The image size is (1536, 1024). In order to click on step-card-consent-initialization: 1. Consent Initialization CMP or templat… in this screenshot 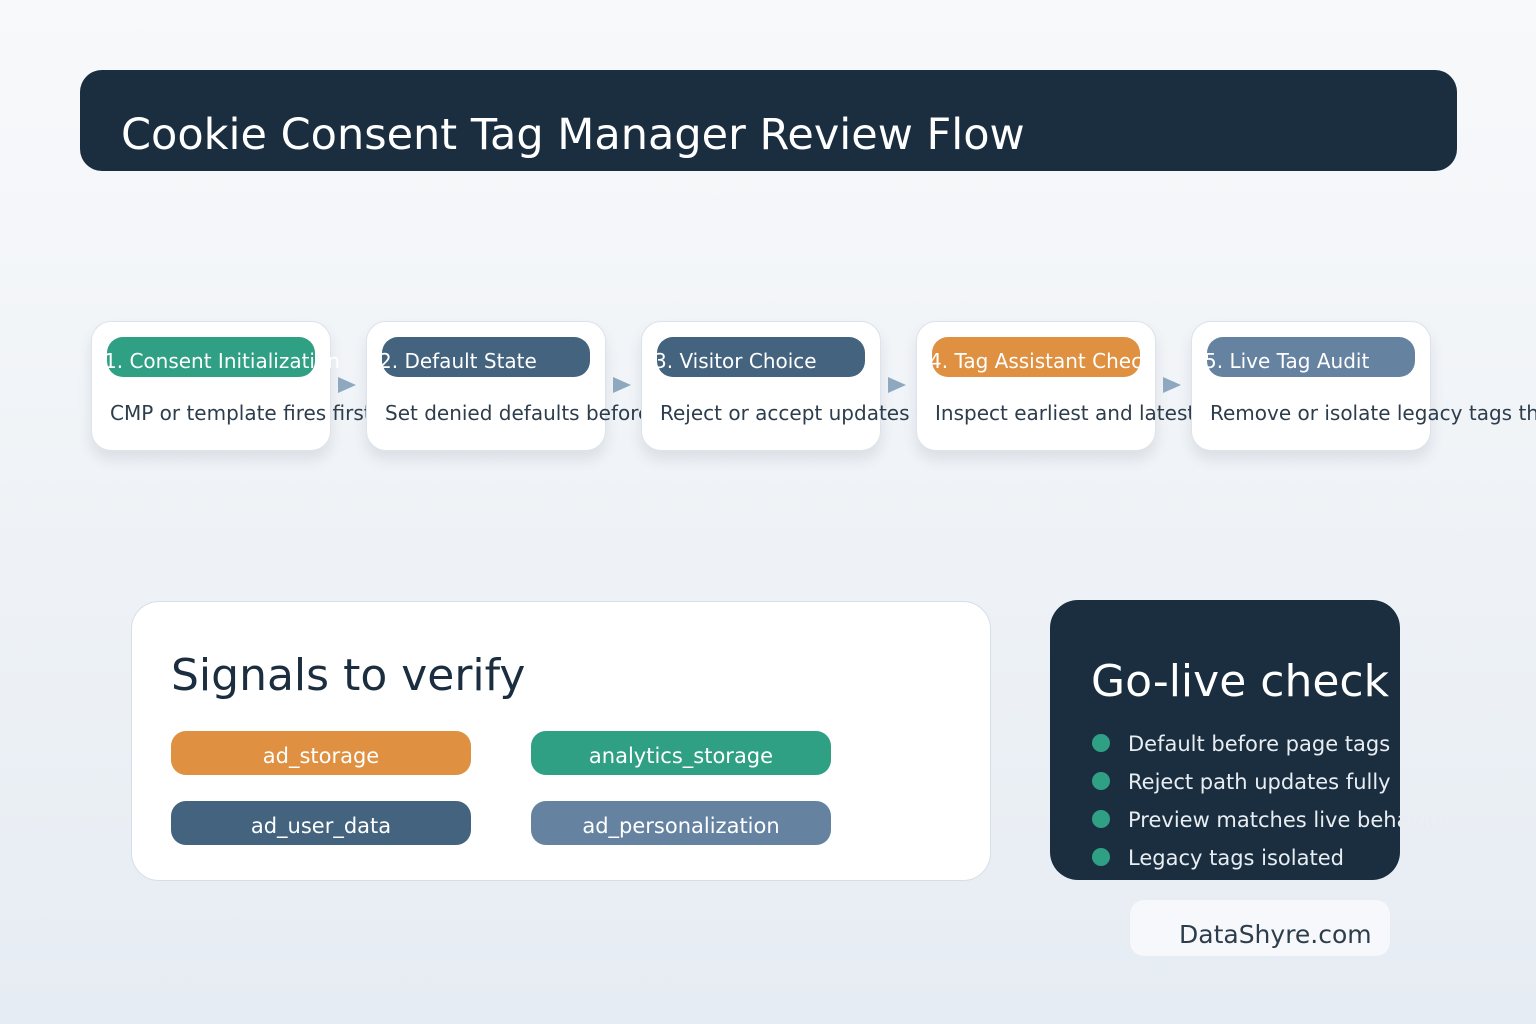, I will do `click(231, 386)`.